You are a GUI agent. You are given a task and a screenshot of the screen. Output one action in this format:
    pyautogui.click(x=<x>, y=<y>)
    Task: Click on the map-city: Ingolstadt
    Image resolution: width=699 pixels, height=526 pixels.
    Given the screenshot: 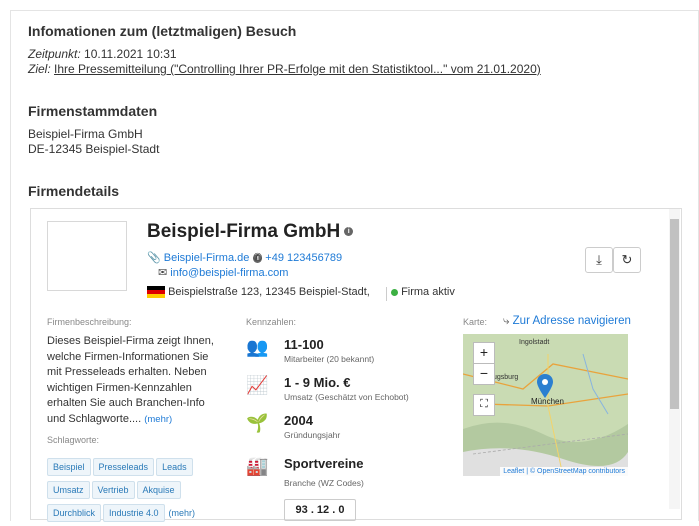 What is the action you would take?
    pyautogui.click(x=534, y=342)
    